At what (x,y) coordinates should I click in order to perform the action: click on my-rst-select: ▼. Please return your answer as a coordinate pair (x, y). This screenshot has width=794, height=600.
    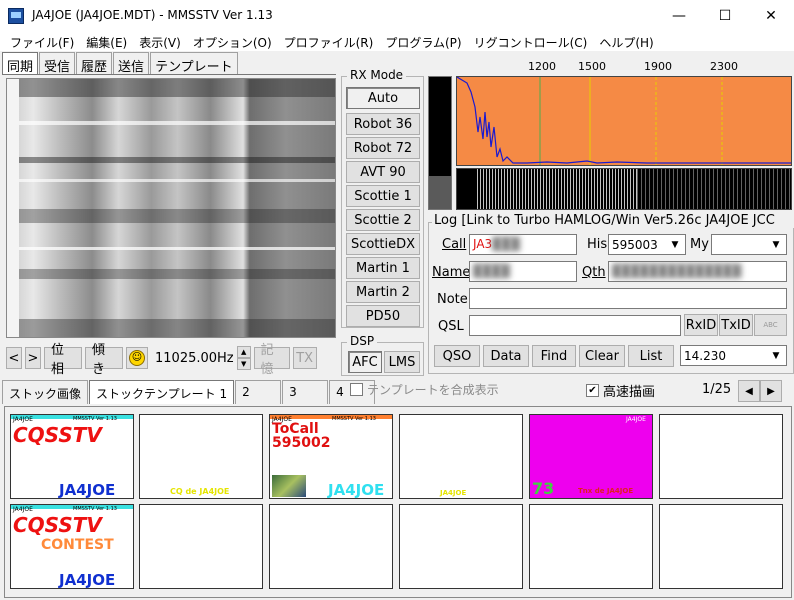
    Looking at the image, I should click on (749, 244).